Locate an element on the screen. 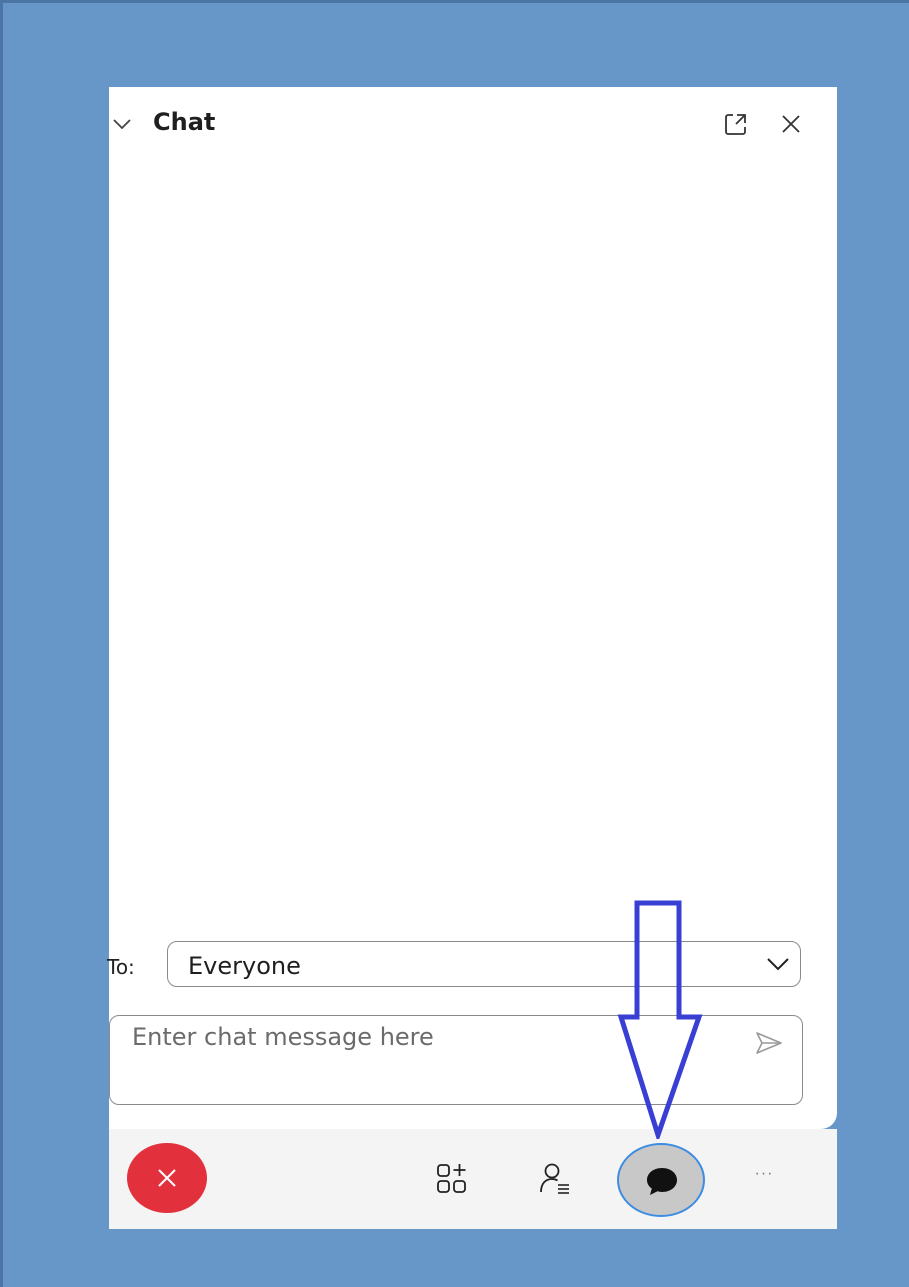 Image resolution: width=909 pixels, height=1287 pixels. leave-call-button is located at coordinates (167, 1178).